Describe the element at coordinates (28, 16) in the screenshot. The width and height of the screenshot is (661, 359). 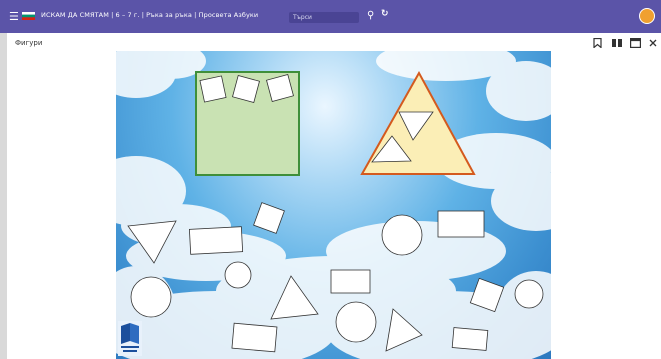
I see `bulgarian-flag-icon` at that location.